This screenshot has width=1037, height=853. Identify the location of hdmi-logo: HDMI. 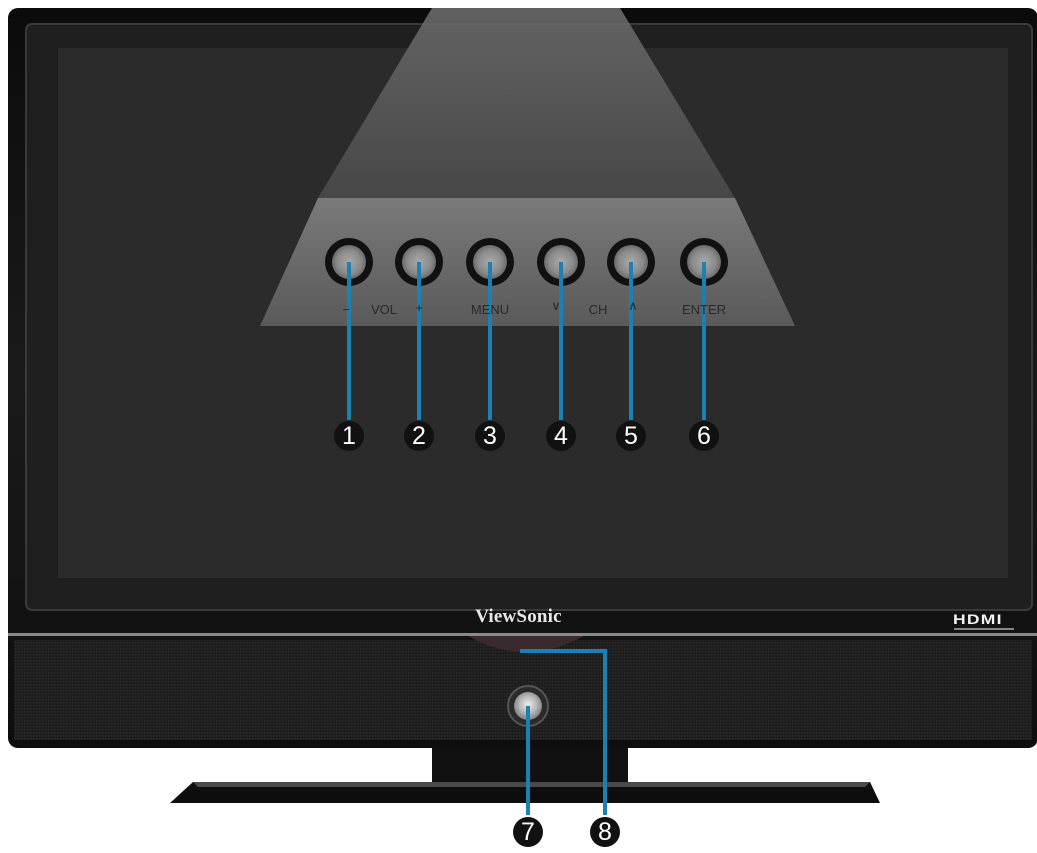
(978, 619).